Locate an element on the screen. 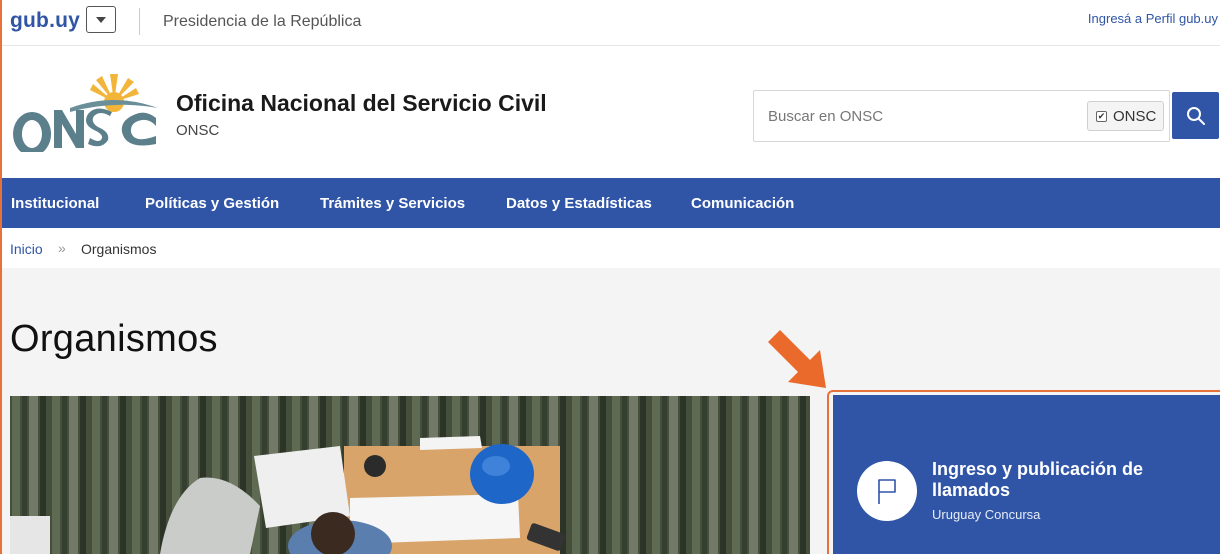 The width and height of the screenshot is (1220, 554). card-icon-circle is located at coordinates (887, 491).